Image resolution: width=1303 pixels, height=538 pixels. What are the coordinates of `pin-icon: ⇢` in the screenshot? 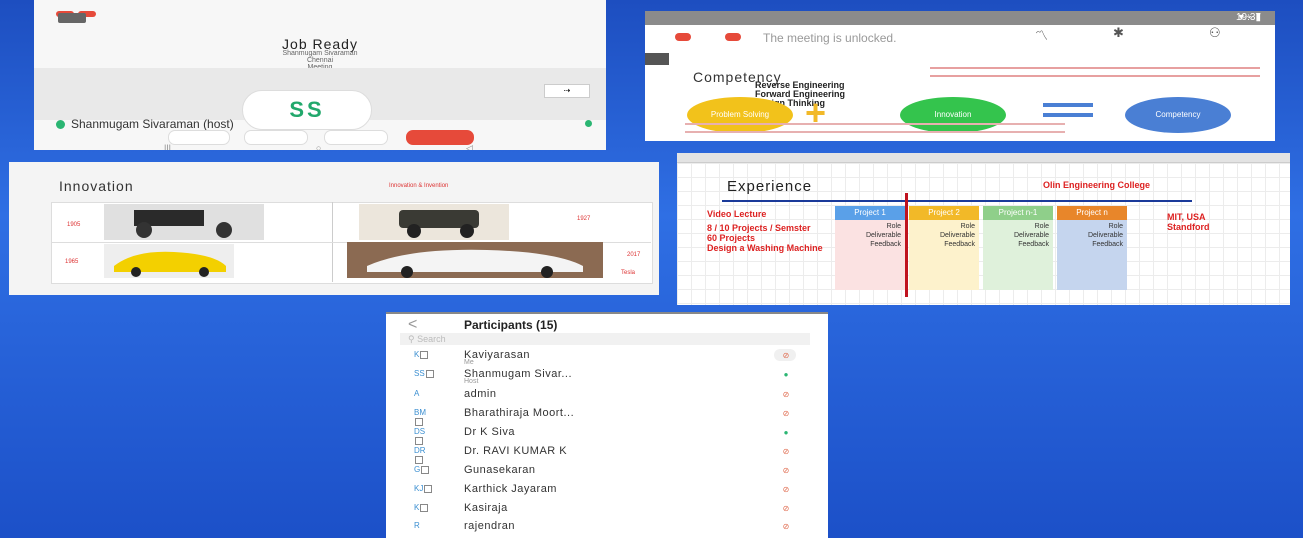 It's located at (567, 91).